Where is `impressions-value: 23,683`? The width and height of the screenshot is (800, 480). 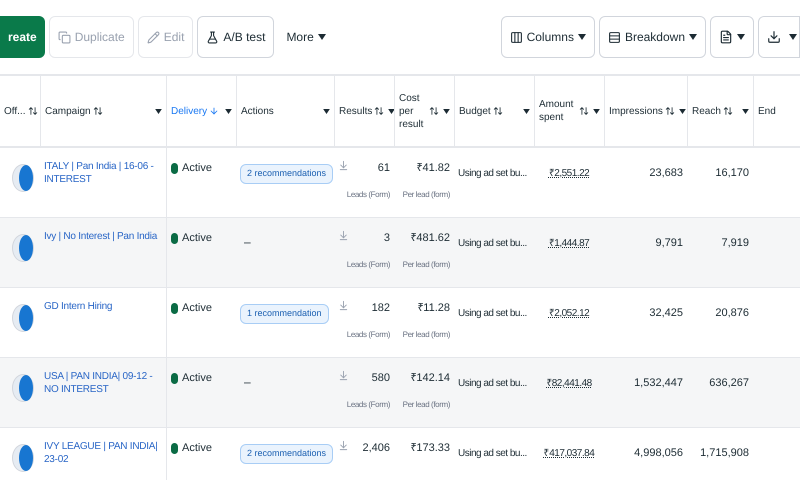 impressions-value: 23,683 is located at coordinates (666, 173).